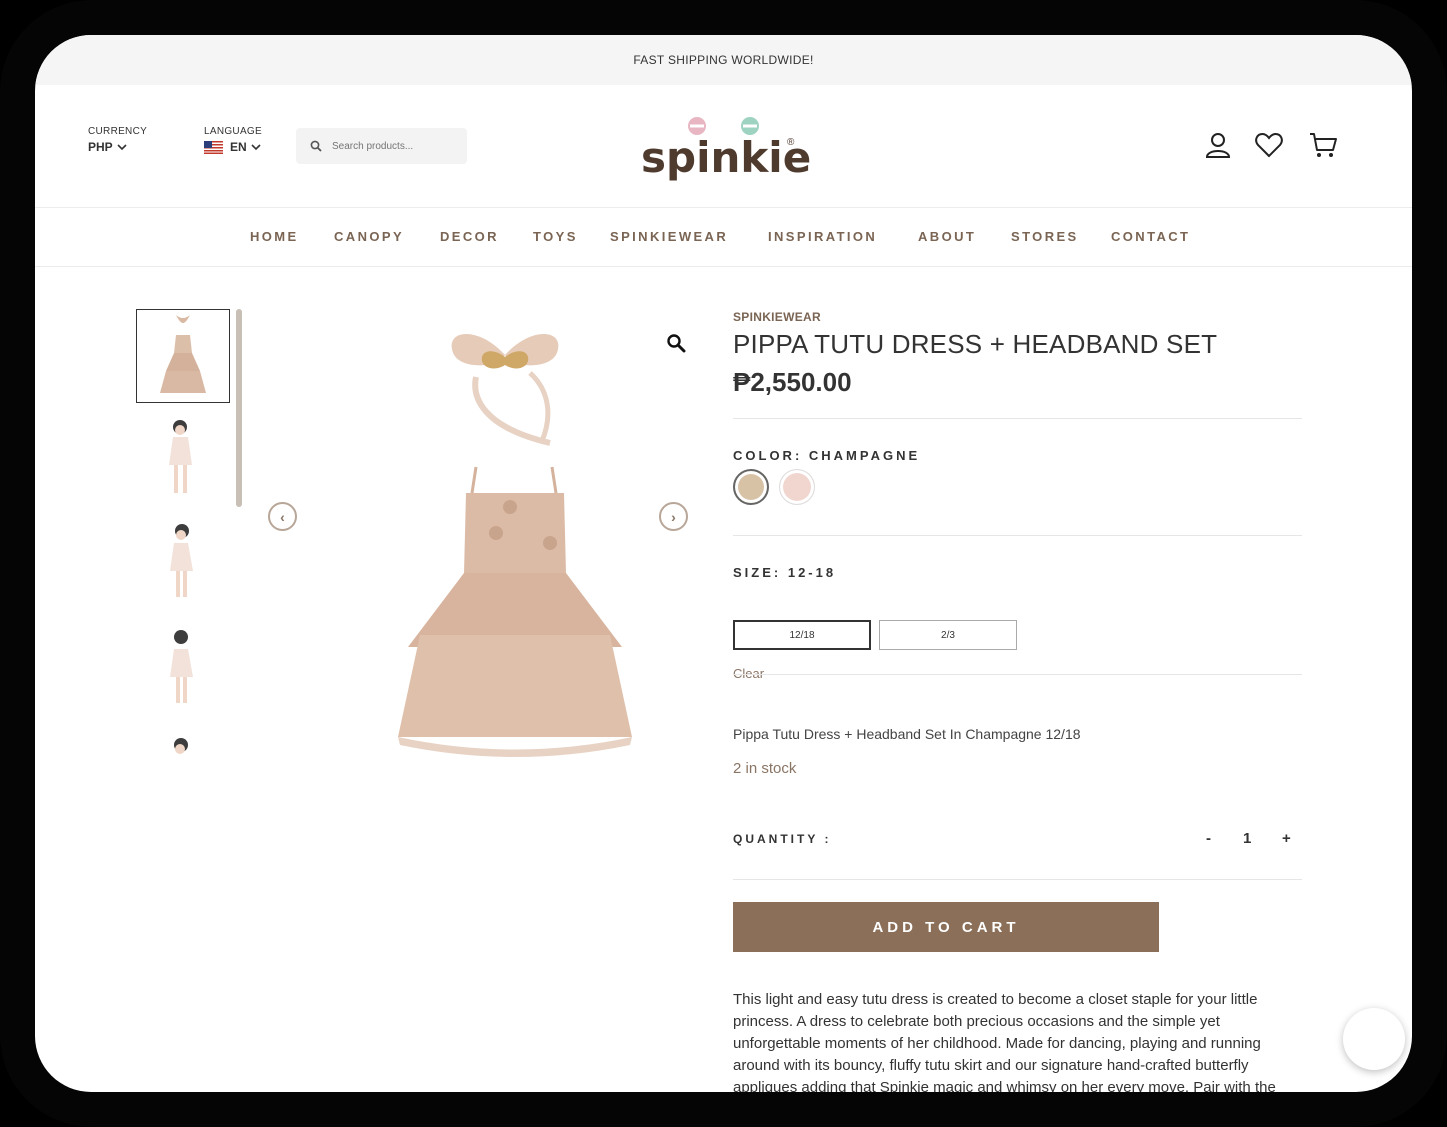 Image resolution: width=1447 pixels, height=1127 pixels. Describe the element at coordinates (369, 236) in the screenshot. I see `nav-canopy: CANOPY` at that location.